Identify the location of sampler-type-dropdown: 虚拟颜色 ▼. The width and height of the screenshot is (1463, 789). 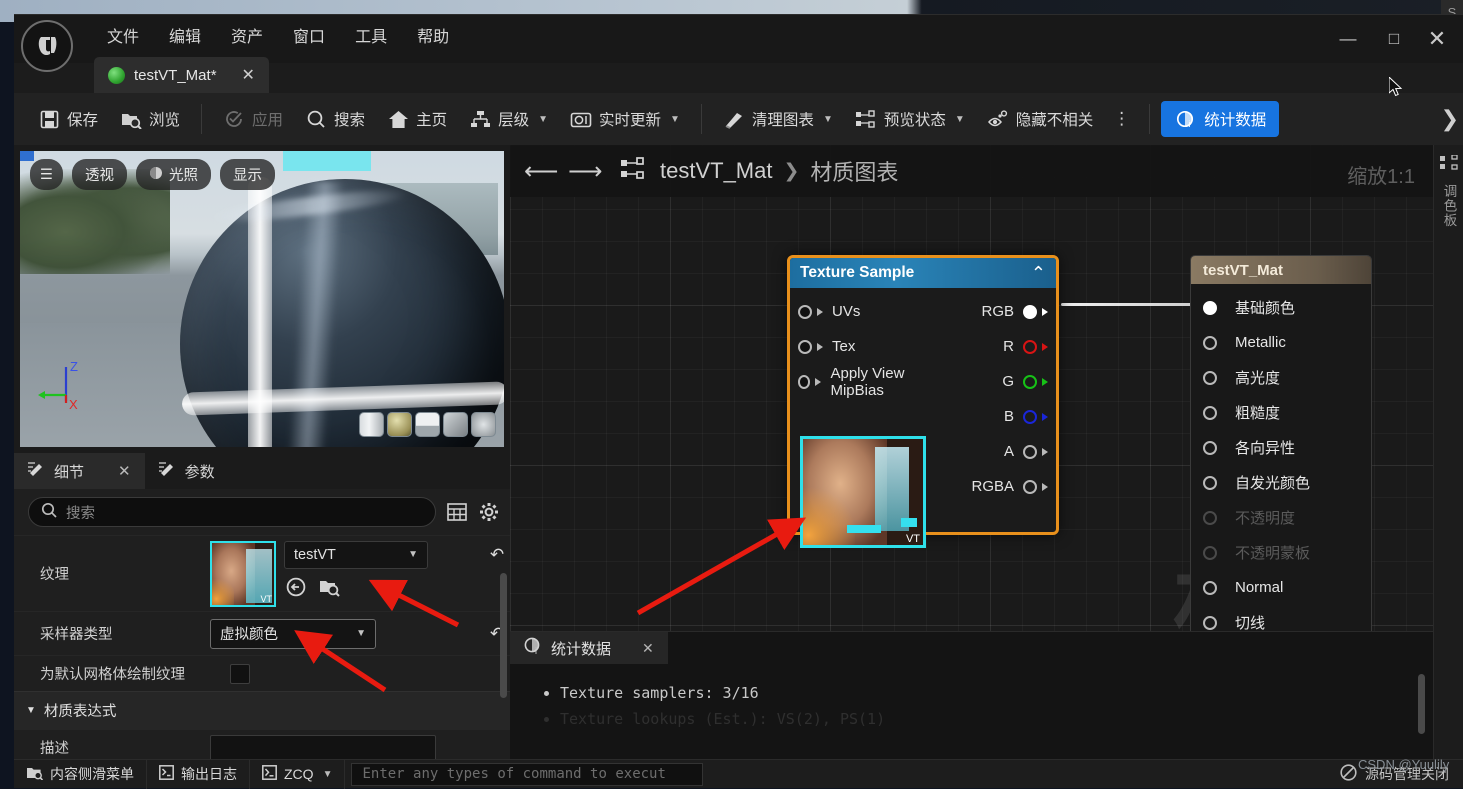
(293, 633).